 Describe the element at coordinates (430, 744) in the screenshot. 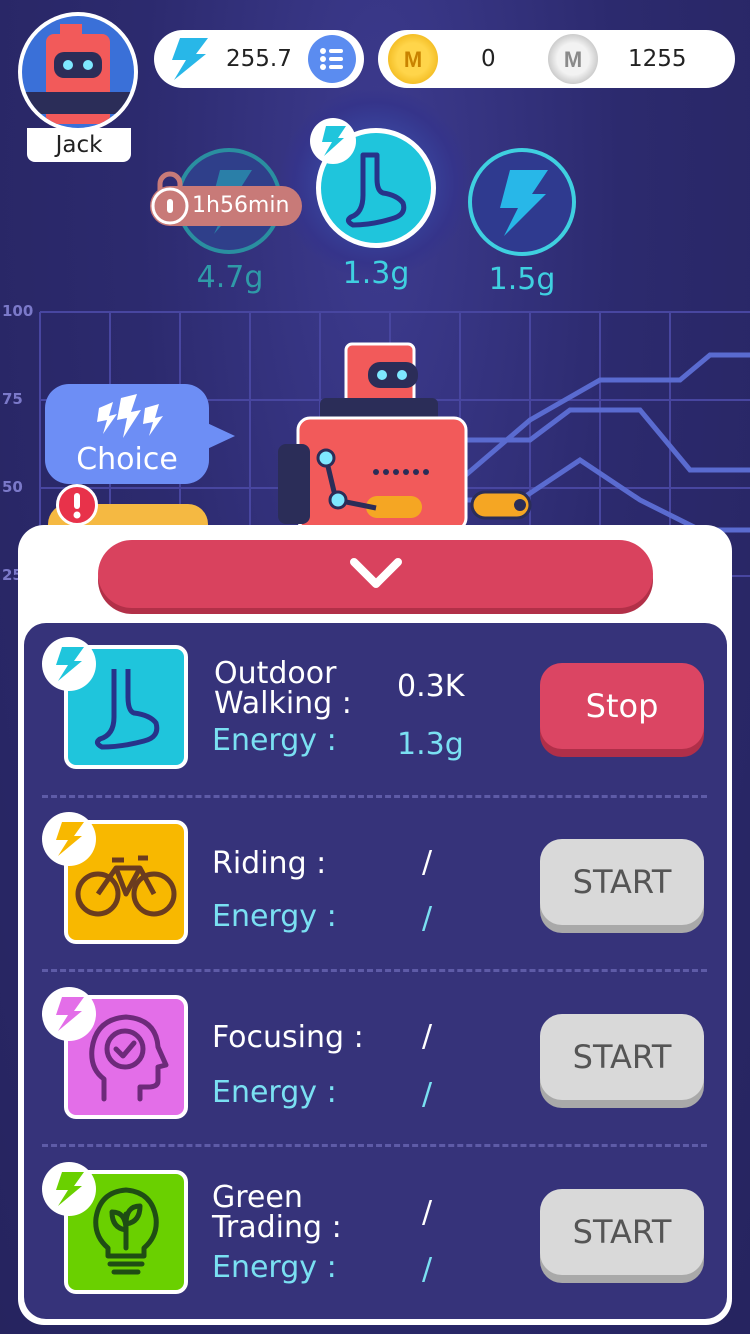

I see `energy-value: 1.3g` at that location.